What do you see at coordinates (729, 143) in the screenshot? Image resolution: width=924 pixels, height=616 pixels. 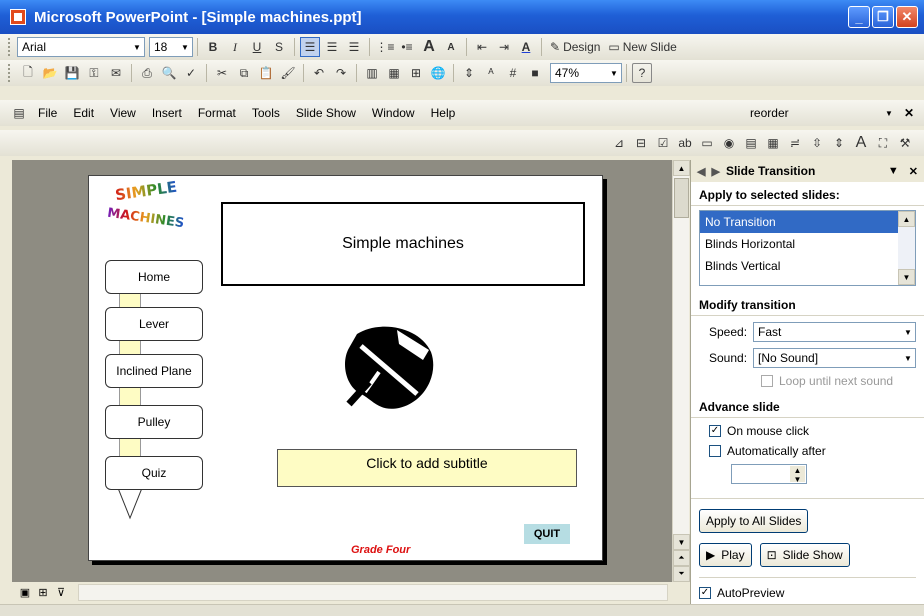 I see `option-button-icon: ◉` at bounding box center [729, 143].